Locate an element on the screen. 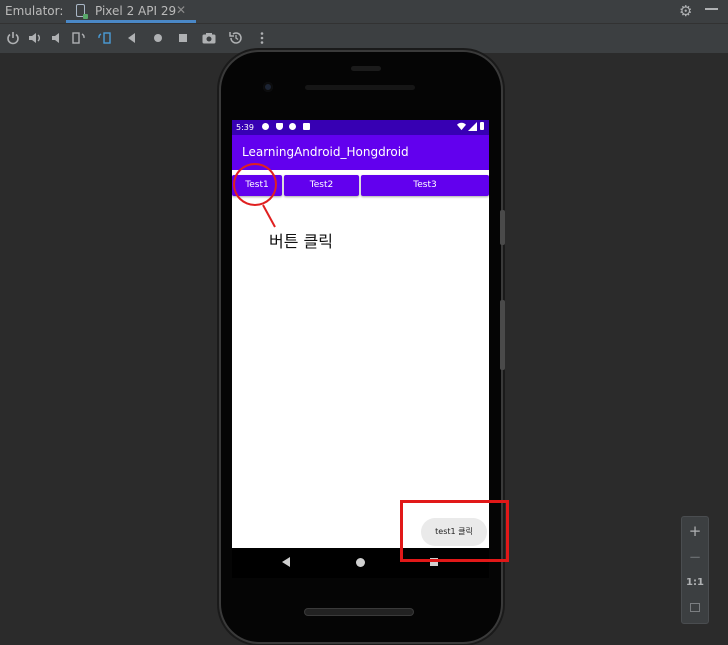 The width and height of the screenshot is (728, 645). snapshot-icon is located at coordinates (236, 38).